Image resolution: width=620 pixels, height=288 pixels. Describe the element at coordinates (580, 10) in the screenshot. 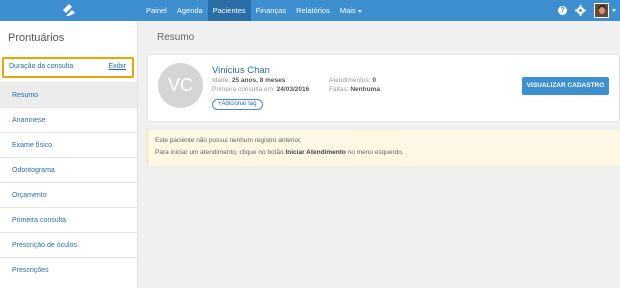

I see `gear-icon` at that location.